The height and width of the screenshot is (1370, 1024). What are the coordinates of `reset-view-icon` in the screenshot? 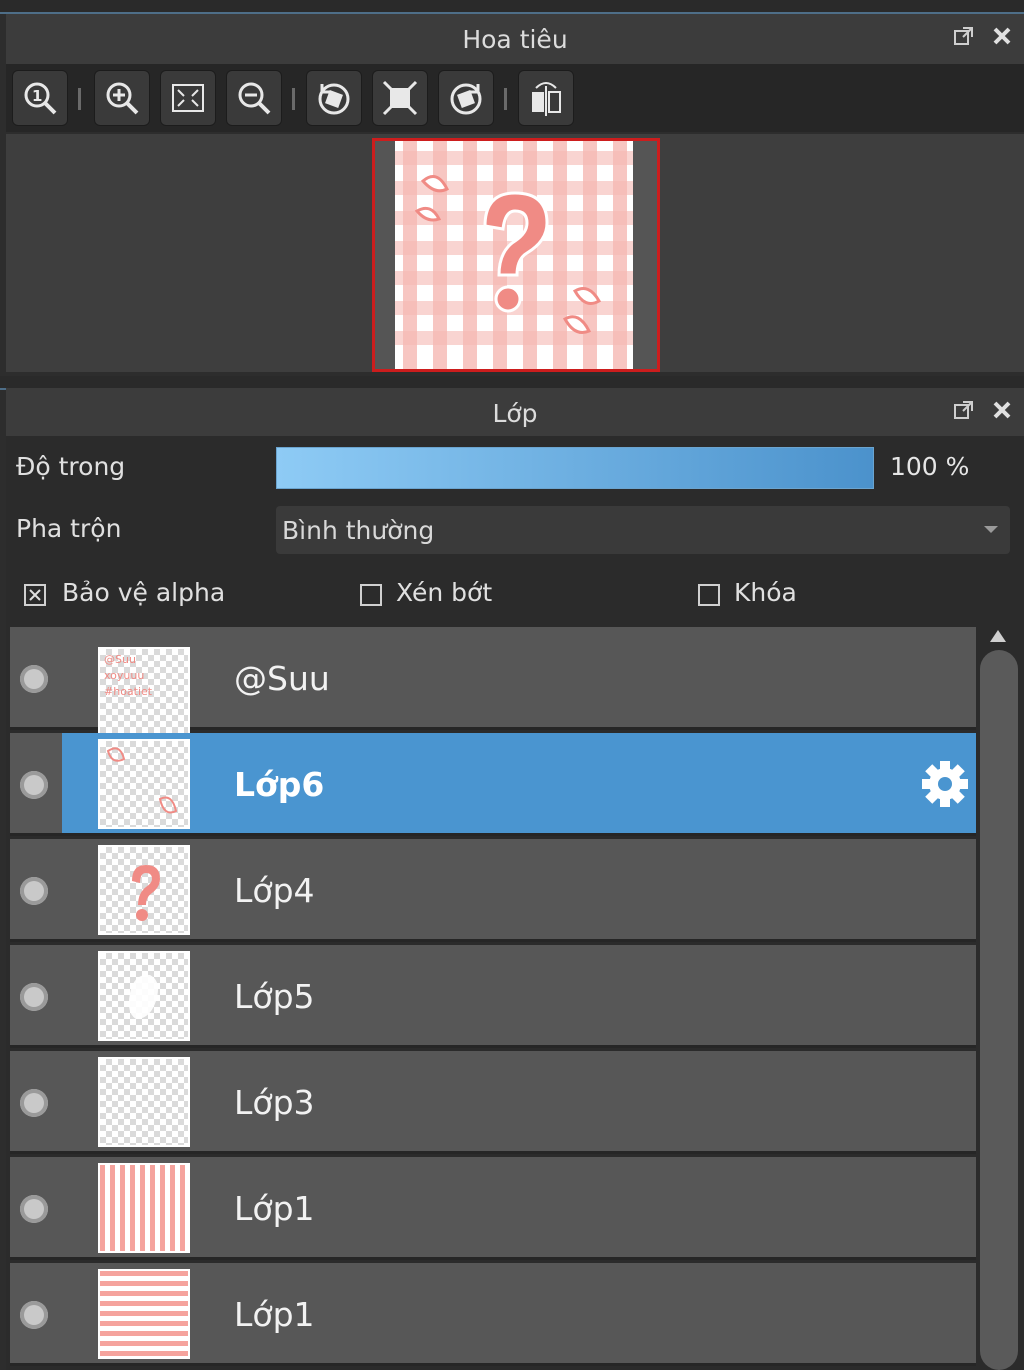 It's located at (400, 98).